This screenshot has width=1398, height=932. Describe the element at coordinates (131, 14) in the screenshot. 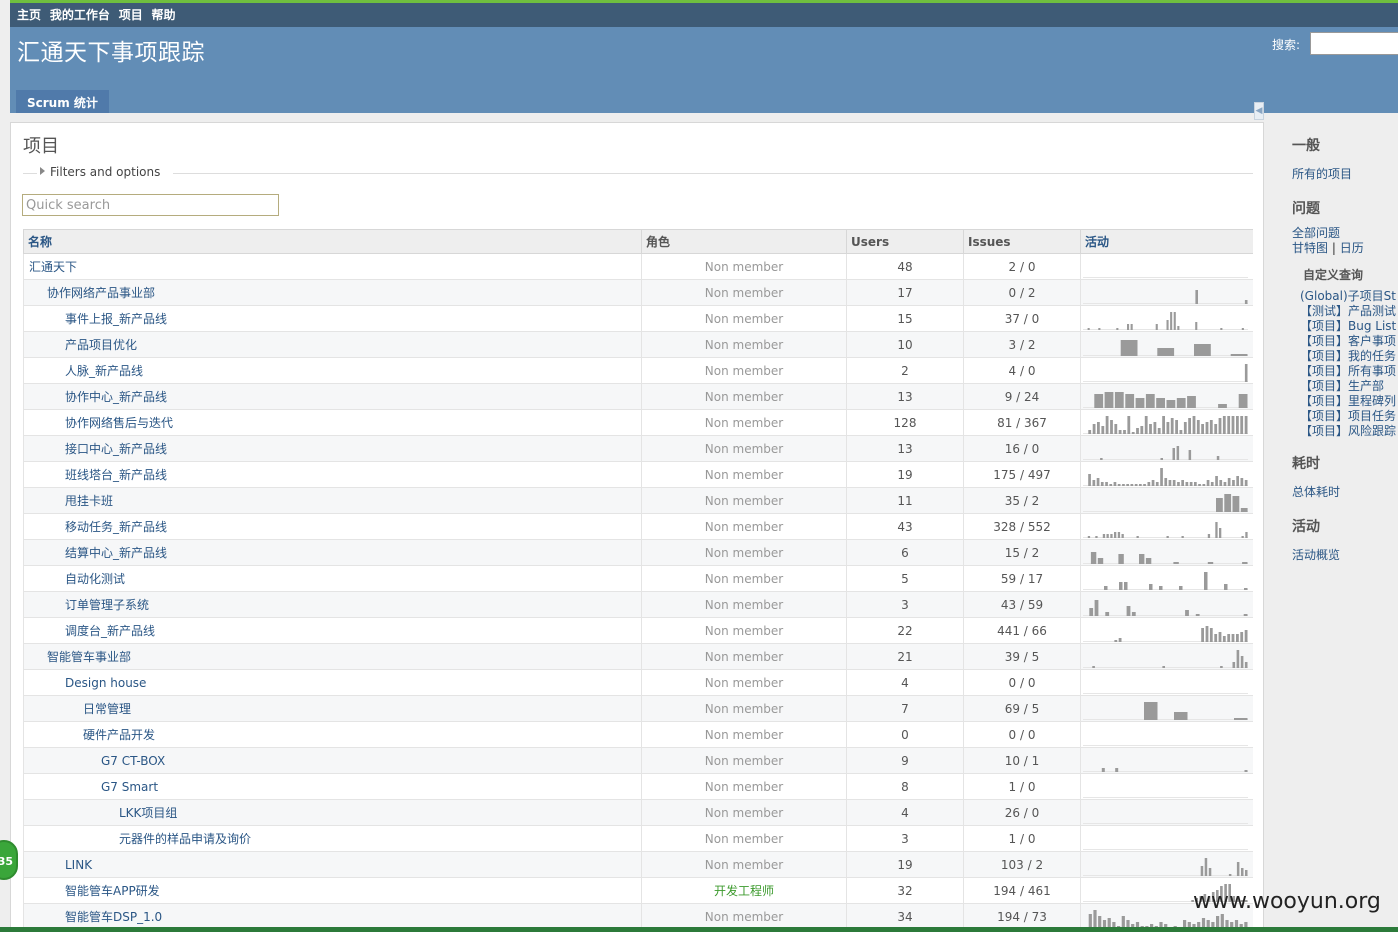

I see `top-menu-projects: 项目` at that location.